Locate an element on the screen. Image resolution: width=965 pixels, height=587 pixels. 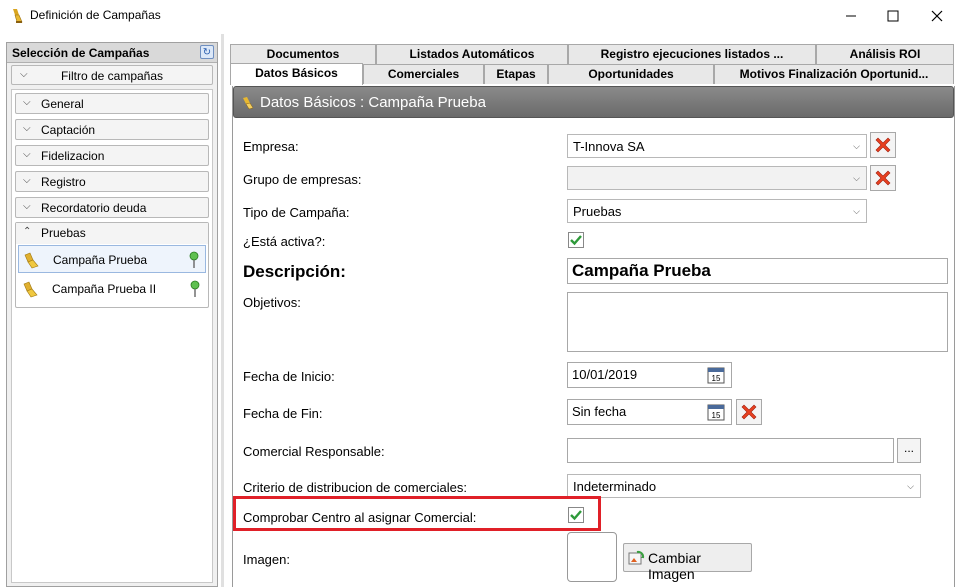
campaign-item: Campaña Prueba is located at coordinates (112, 259).